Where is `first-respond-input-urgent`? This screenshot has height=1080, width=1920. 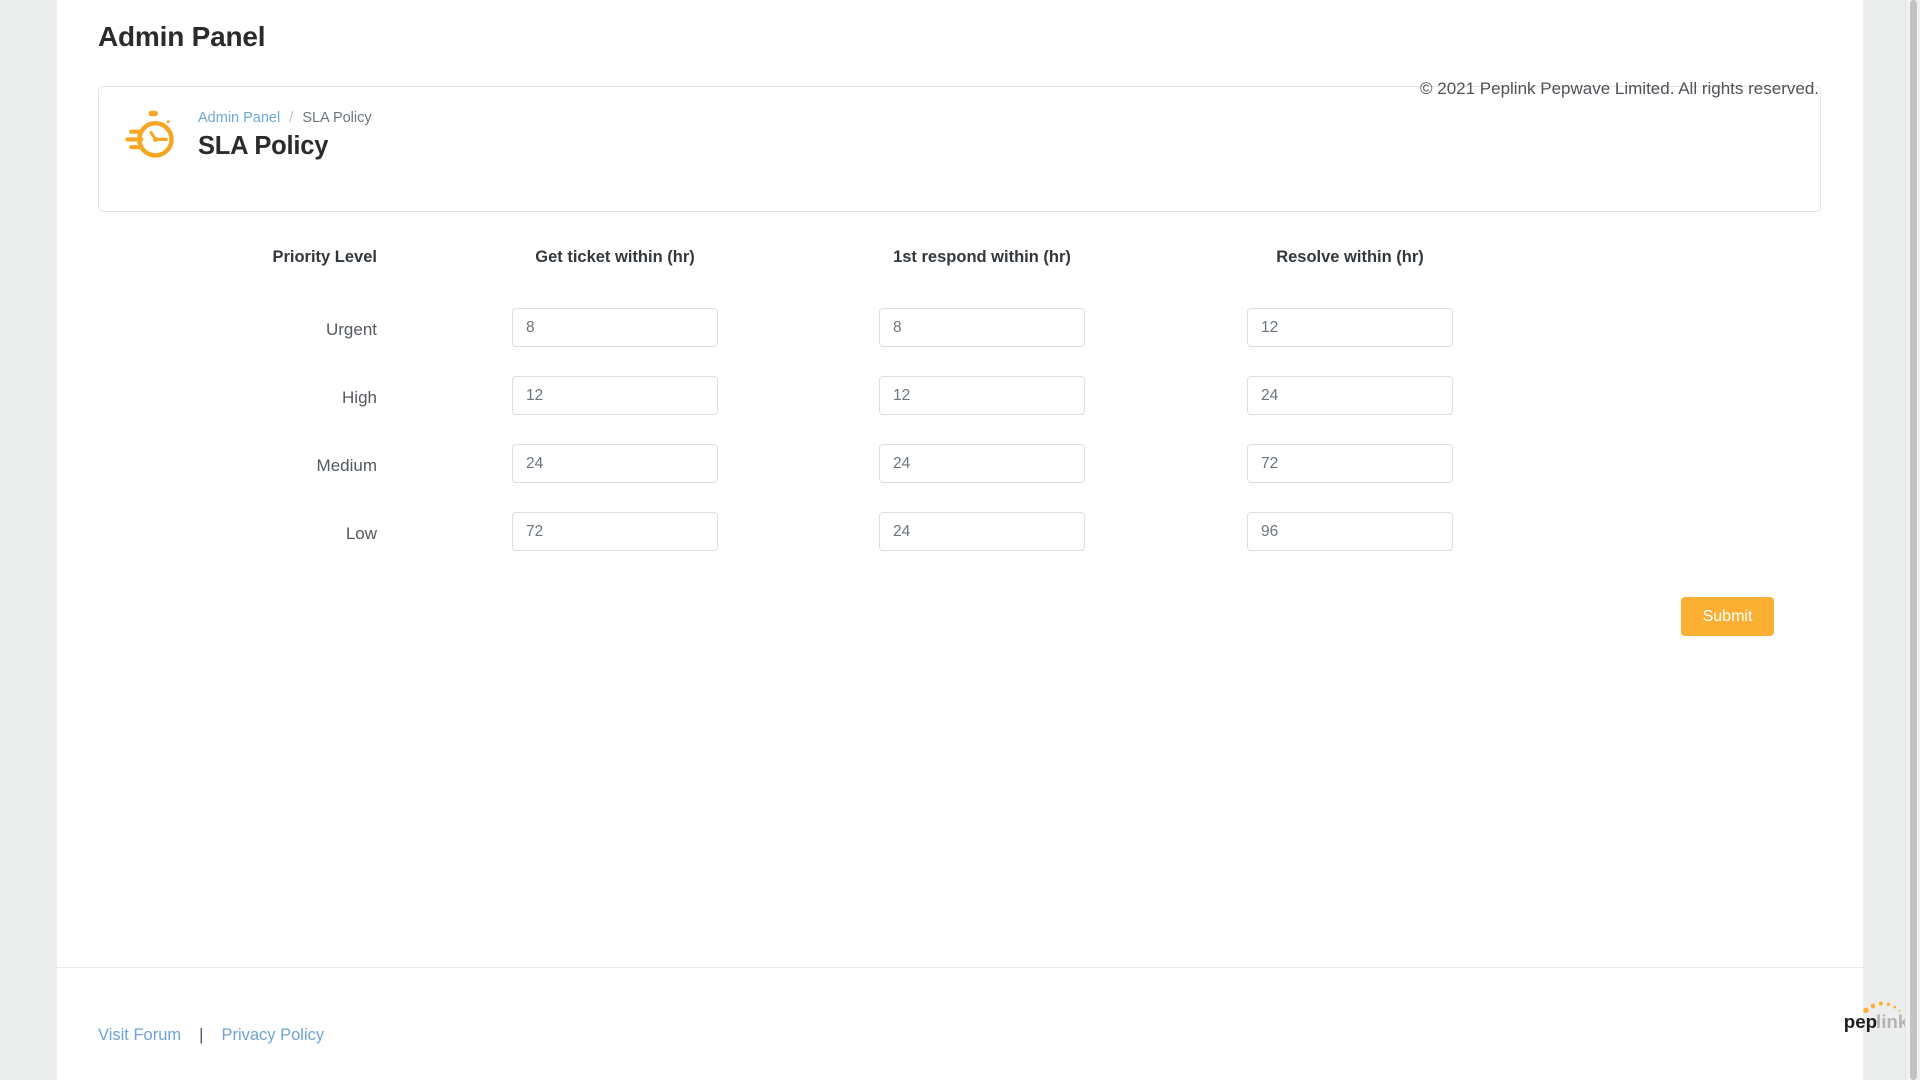
first-respond-input-urgent is located at coordinates (982, 327).